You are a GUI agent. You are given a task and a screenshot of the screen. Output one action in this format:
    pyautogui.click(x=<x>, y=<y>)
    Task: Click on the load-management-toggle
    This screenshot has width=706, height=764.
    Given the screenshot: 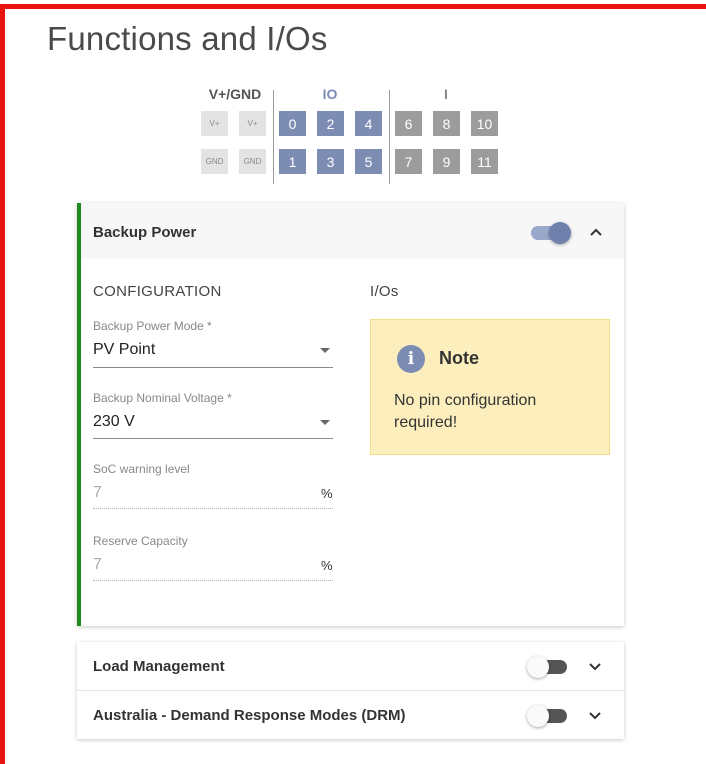 What is the action you would take?
    pyautogui.click(x=547, y=667)
    